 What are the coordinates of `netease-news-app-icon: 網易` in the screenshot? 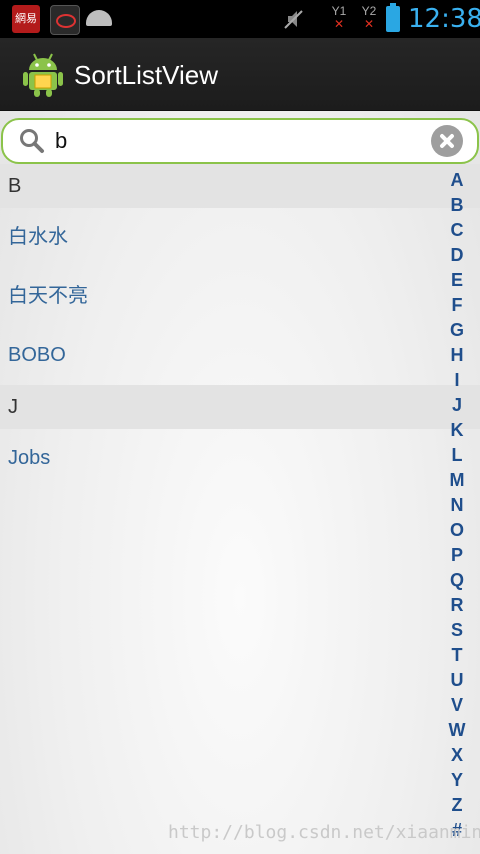 It's located at (26, 19).